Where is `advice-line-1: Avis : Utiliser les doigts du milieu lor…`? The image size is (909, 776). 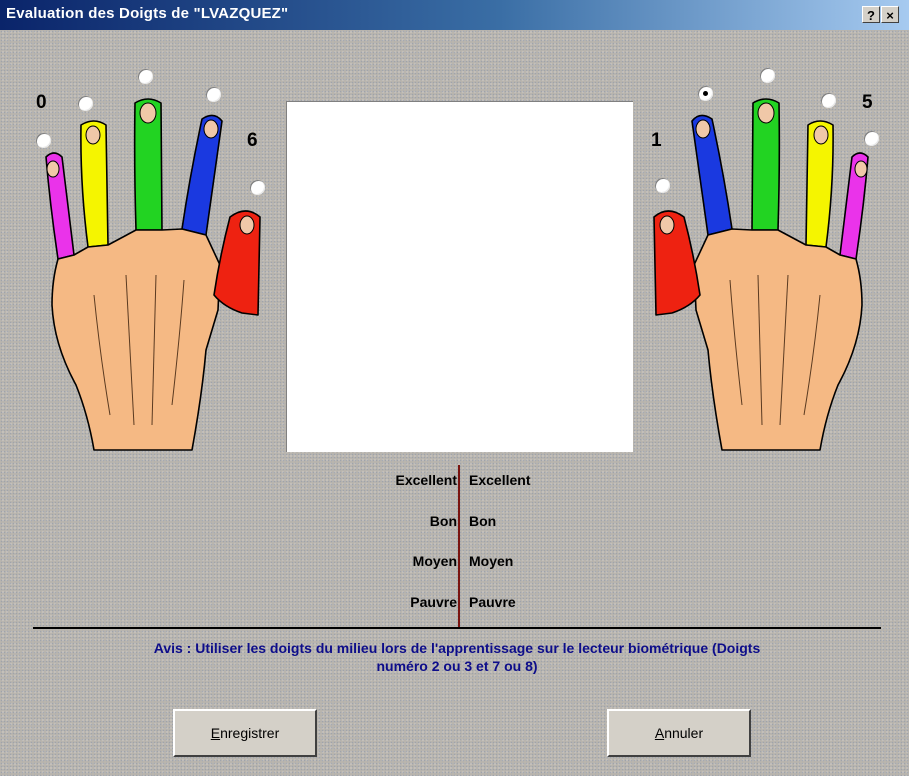 advice-line-1: Avis : Utiliser les doigts du milieu lor… is located at coordinates (457, 648).